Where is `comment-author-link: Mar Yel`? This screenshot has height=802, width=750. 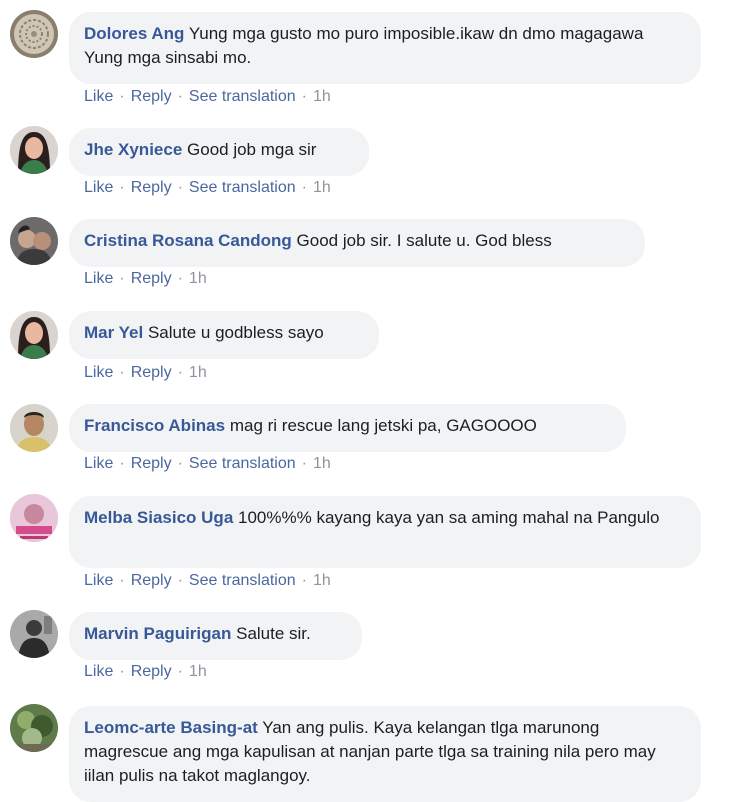
comment-author-link: Mar Yel is located at coordinates (113, 332).